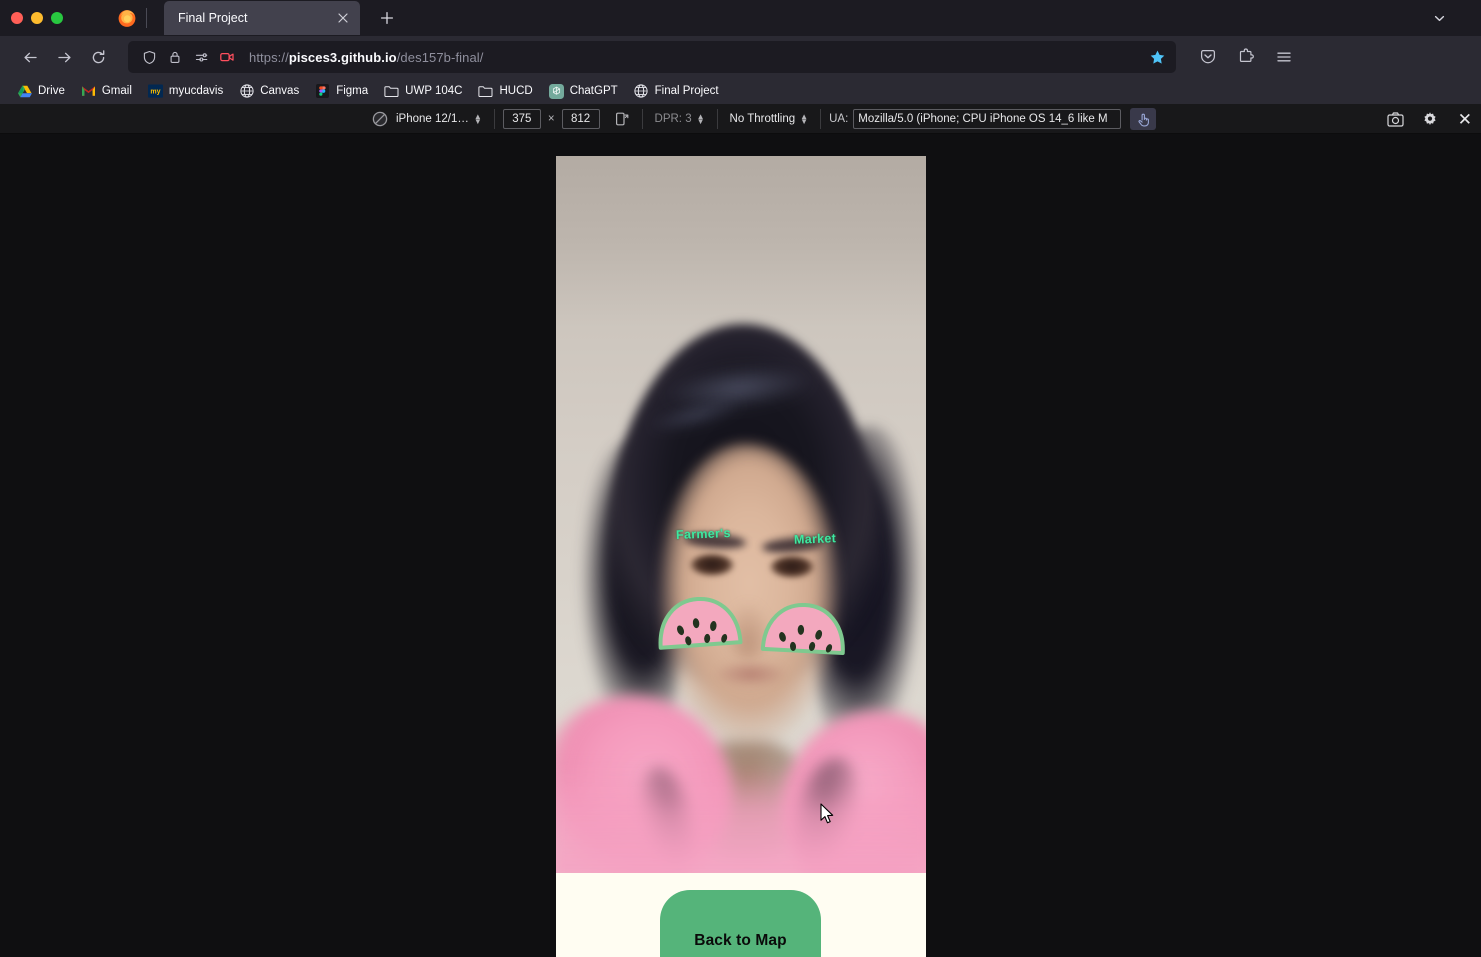 The image size is (1481, 957). Describe the element at coordinates (1208, 57) in the screenshot. I see `pocket-save-icon` at that location.